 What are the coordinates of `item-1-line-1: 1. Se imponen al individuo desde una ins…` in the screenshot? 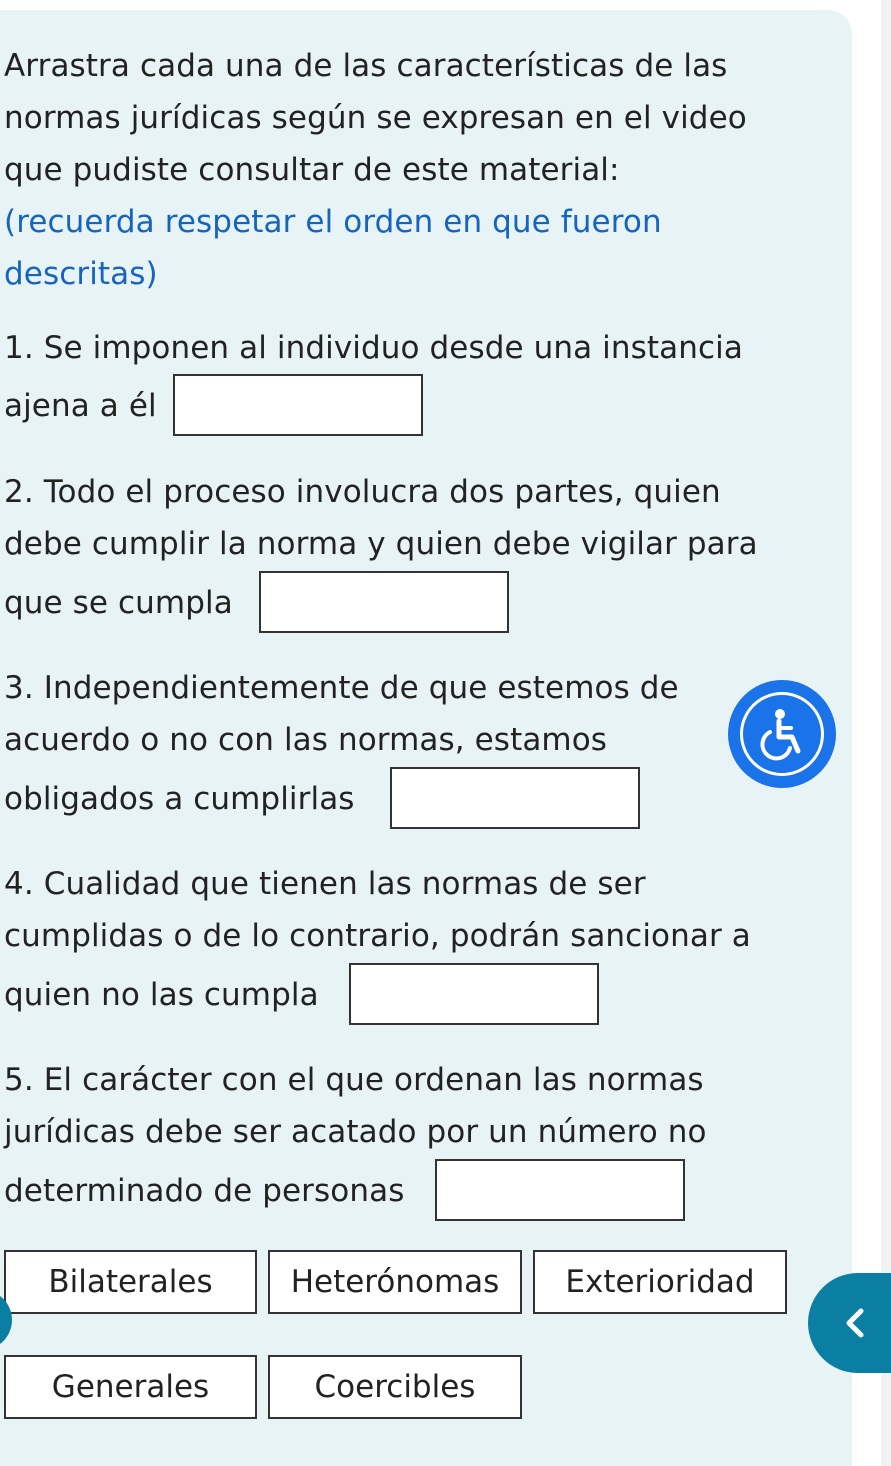 It's located at (373, 348).